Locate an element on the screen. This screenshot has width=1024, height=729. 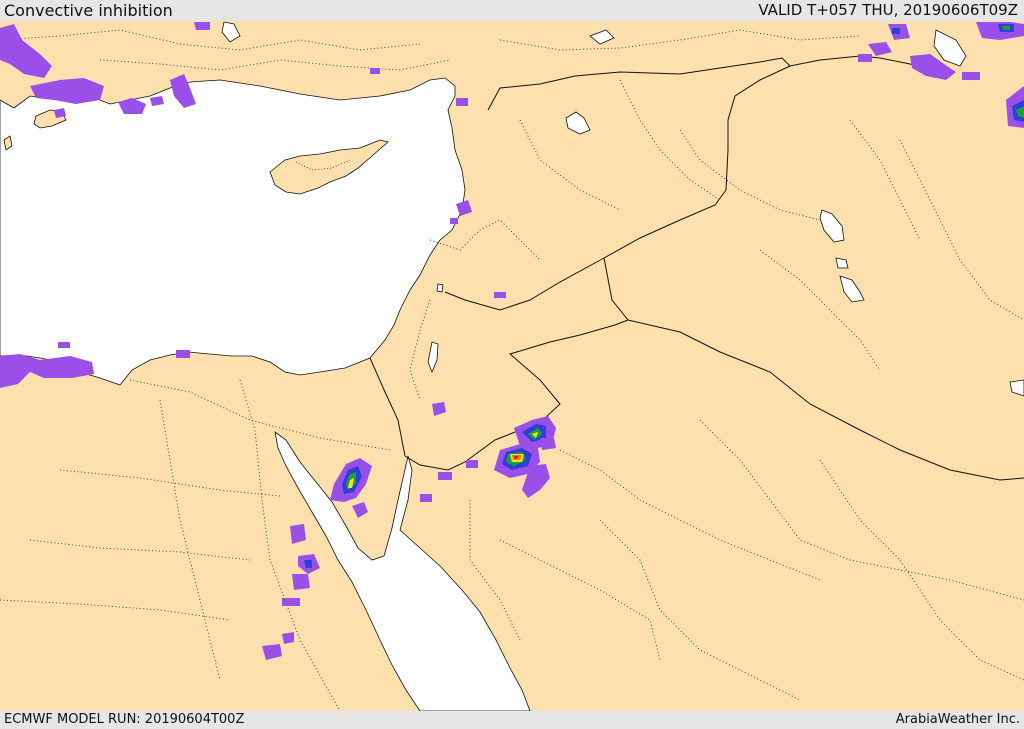
credit-label: ArabiaWeather Inc. is located at coordinates (957, 719).